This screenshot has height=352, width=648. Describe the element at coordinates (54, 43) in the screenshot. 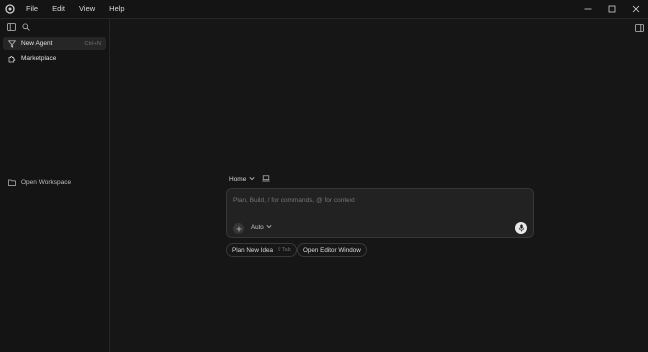

I see `sidebar-item-new-agent: New Agent Ctrl+N` at that location.